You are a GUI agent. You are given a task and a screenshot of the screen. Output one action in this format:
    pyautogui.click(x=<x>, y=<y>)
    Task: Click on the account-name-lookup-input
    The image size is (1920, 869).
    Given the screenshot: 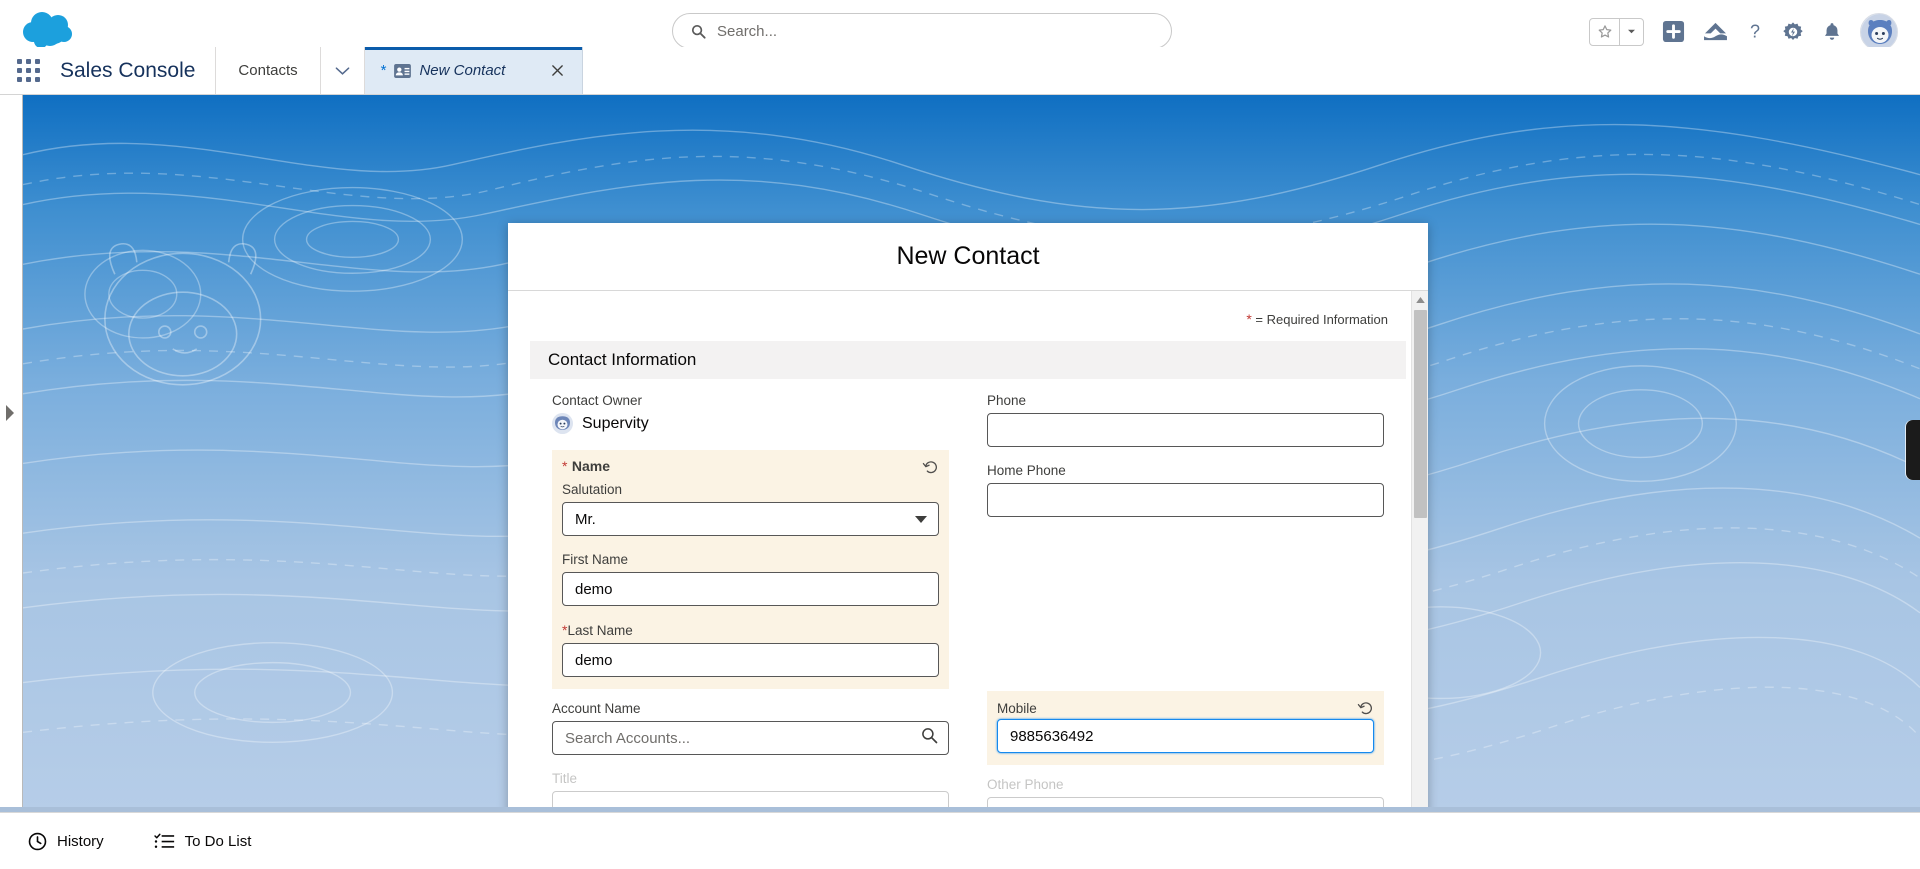 What is the action you would take?
    pyautogui.click(x=750, y=738)
    